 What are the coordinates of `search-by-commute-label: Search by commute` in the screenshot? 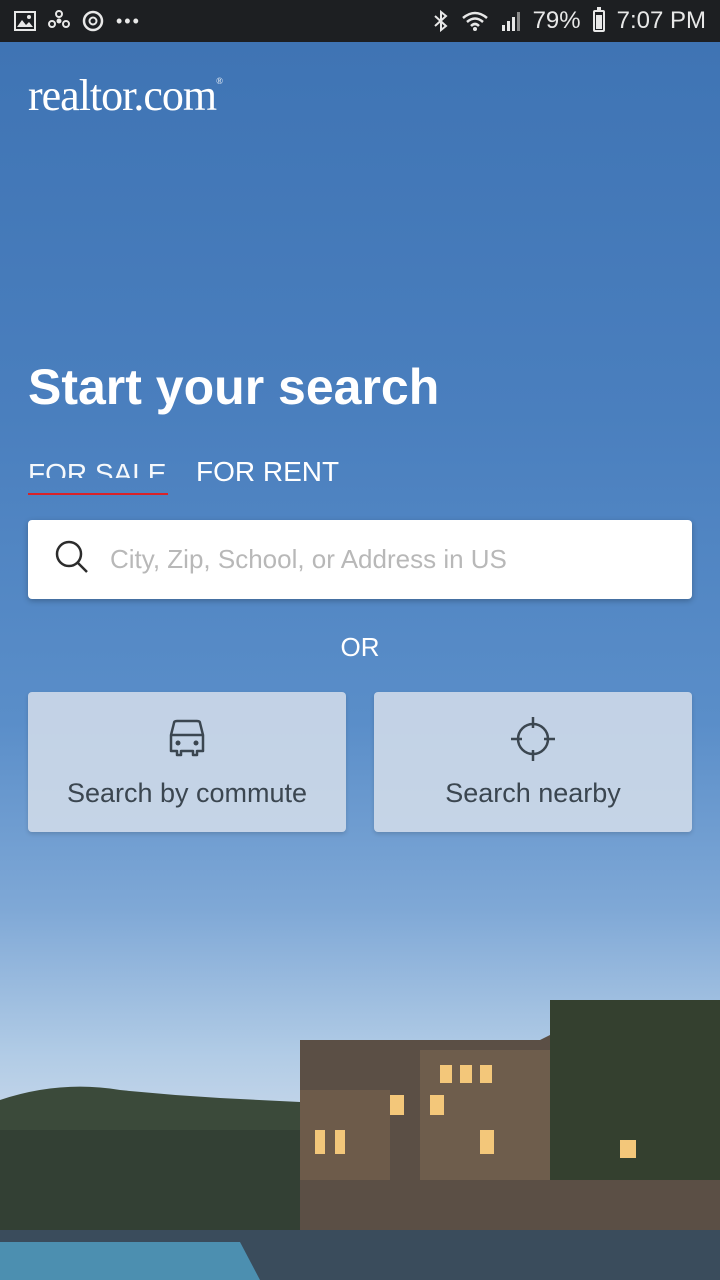 It's located at (187, 793).